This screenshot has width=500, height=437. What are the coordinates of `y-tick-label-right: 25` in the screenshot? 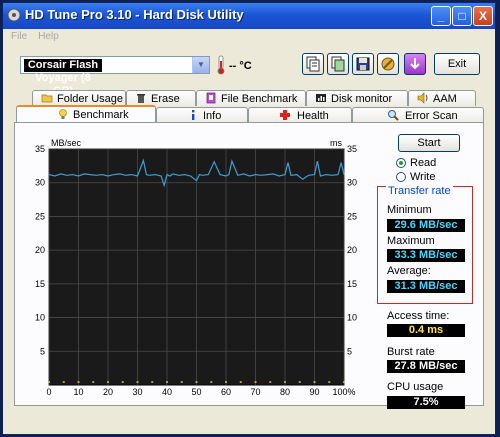 It's located at (352, 216).